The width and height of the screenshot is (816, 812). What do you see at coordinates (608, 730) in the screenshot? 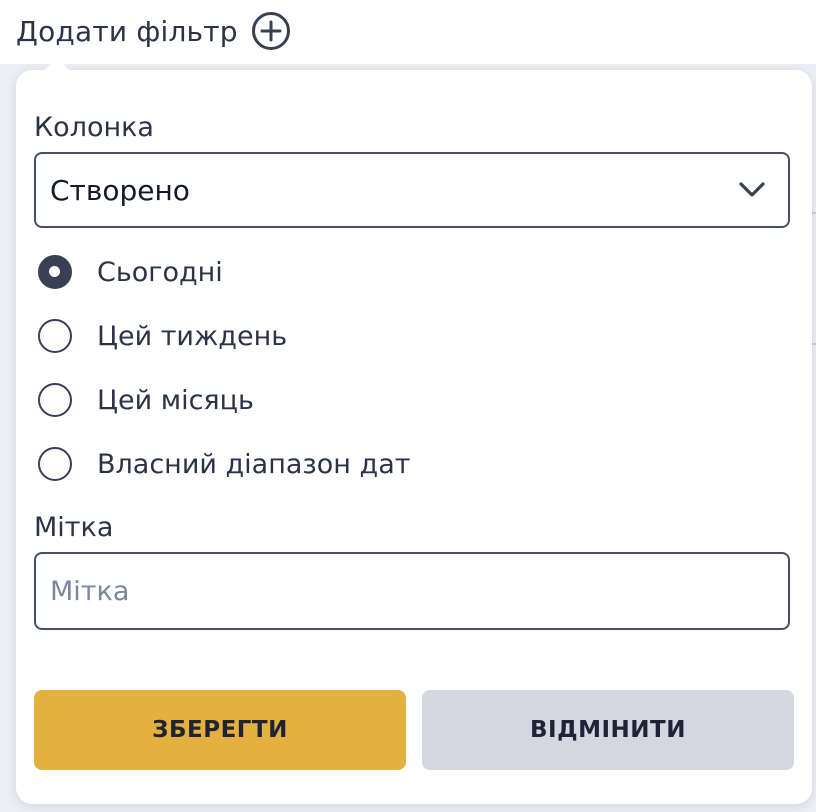
I see `cancel-button: ВІДМІНИТИ` at bounding box center [608, 730].